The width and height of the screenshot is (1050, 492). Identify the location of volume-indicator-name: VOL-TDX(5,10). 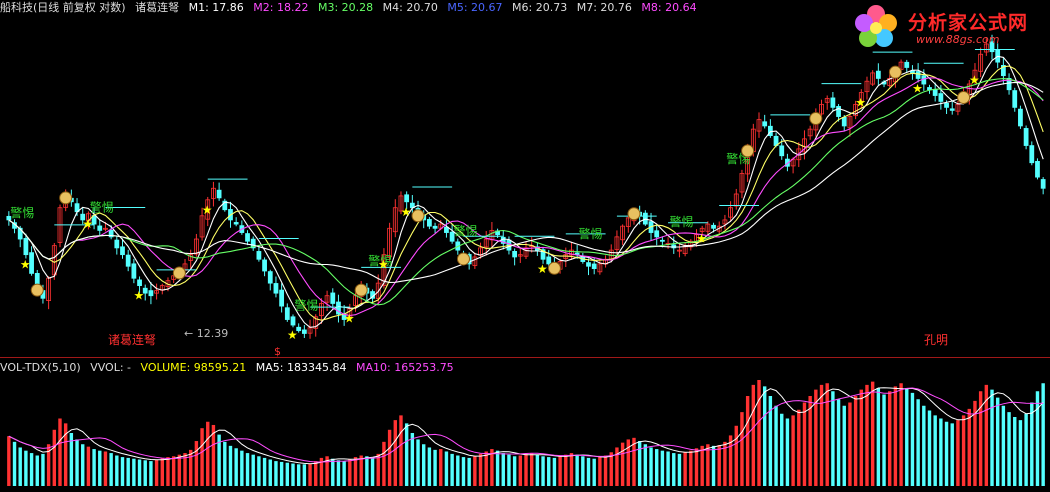
(40, 367).